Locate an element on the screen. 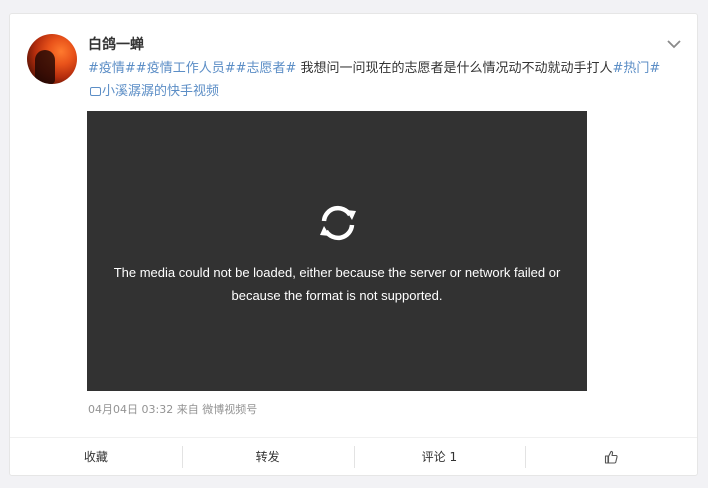 Image resolution: width=708 pixels, height=488 pixels. hashtag-epidemic: #疫情# is located at coordinates (112, 68).